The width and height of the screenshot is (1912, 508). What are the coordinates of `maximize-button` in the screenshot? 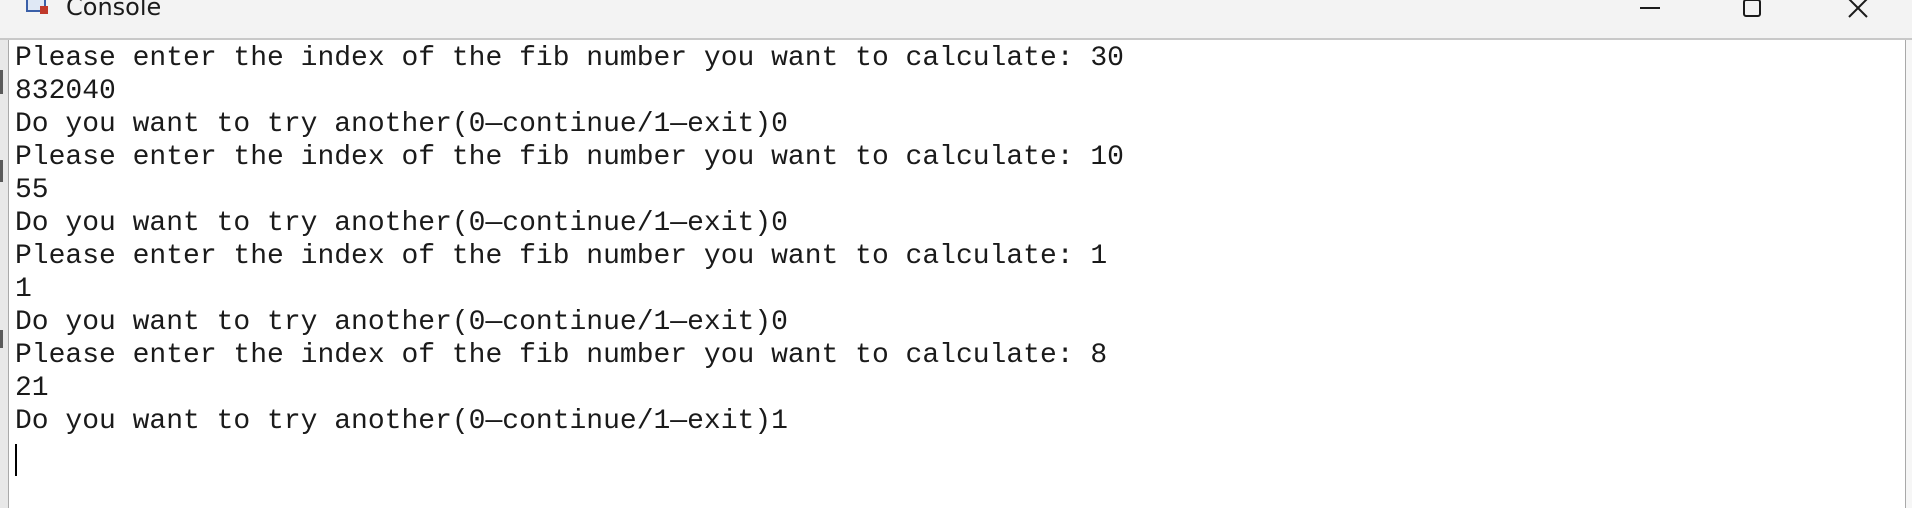 It's located at (1752, 15).